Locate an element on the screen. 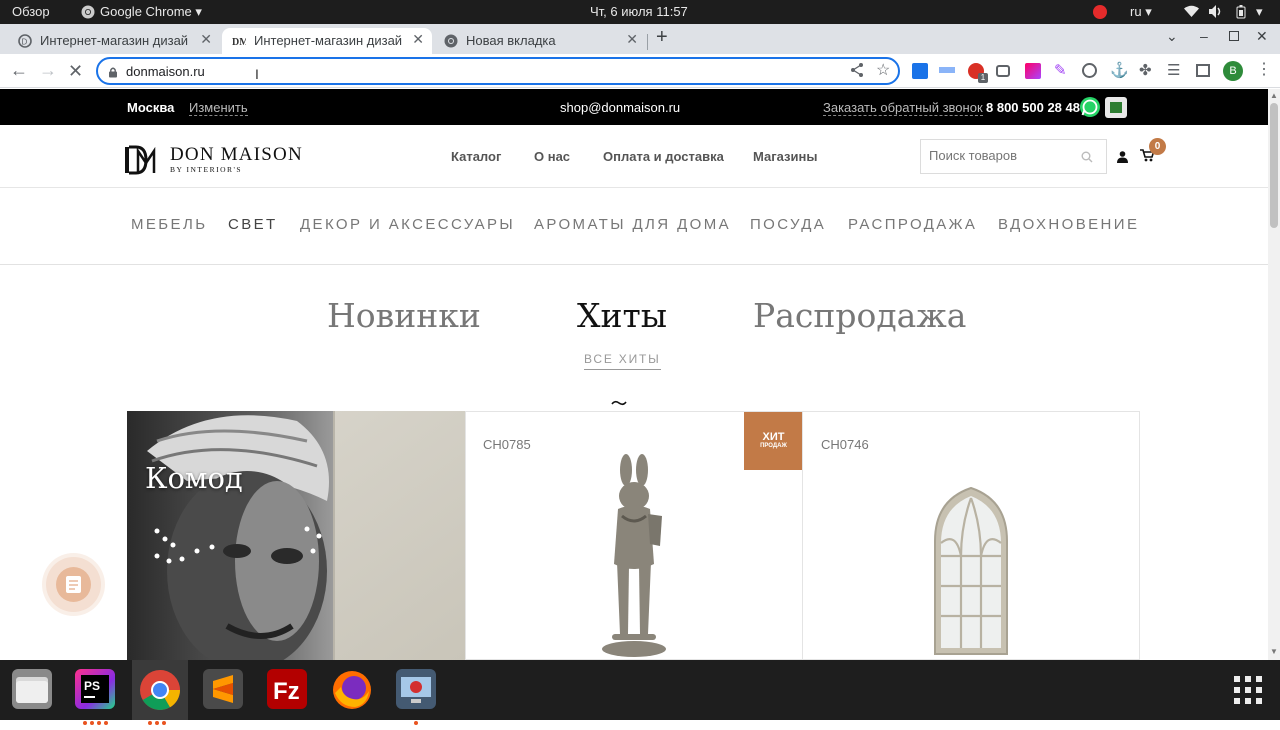 This screenshot has width=1280, height=730. arched-mirror-image is located at coordinates (971, 570).